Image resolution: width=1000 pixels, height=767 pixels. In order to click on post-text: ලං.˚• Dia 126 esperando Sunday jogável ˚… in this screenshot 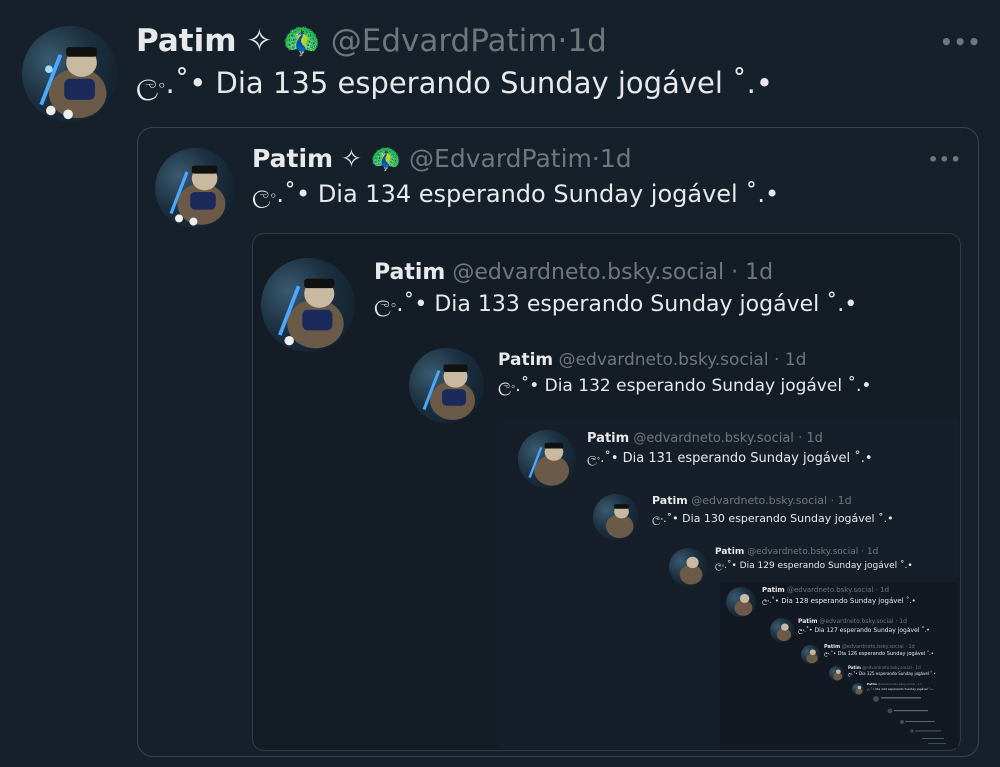, I will do `click(879, 654)`.